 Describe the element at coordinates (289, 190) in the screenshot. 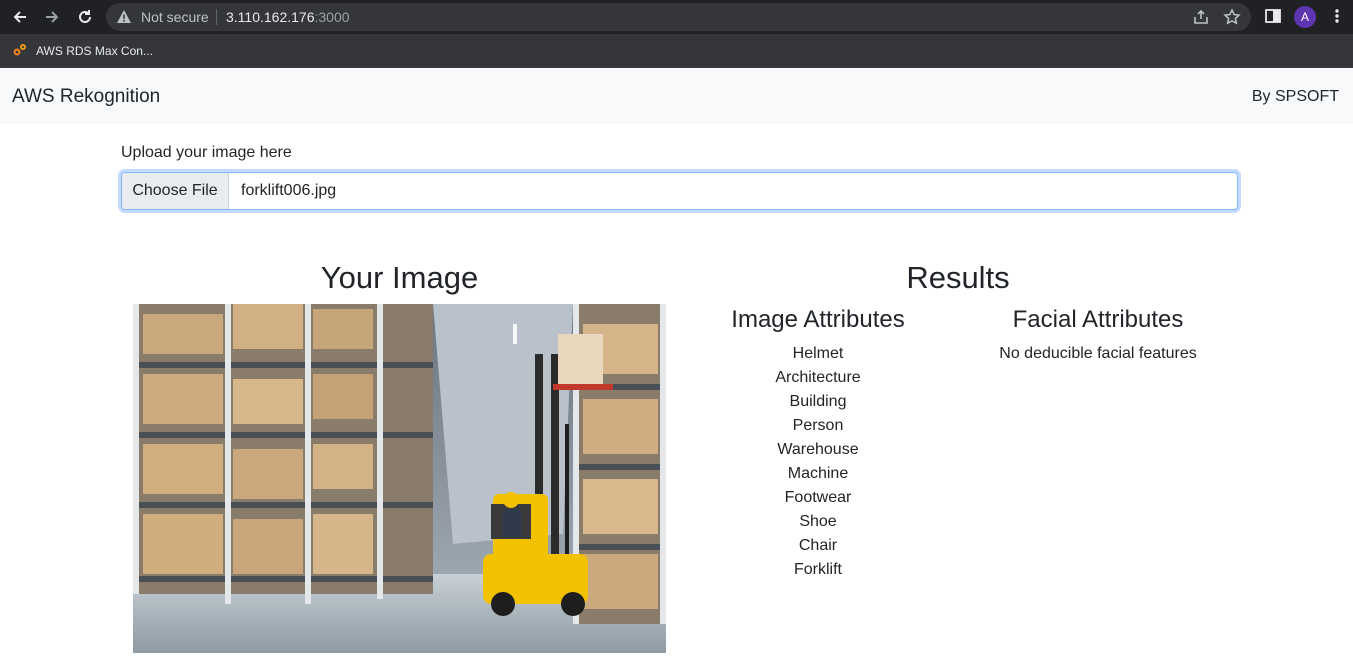

I see `selected-file-name: forklift006.jpg` at that location.